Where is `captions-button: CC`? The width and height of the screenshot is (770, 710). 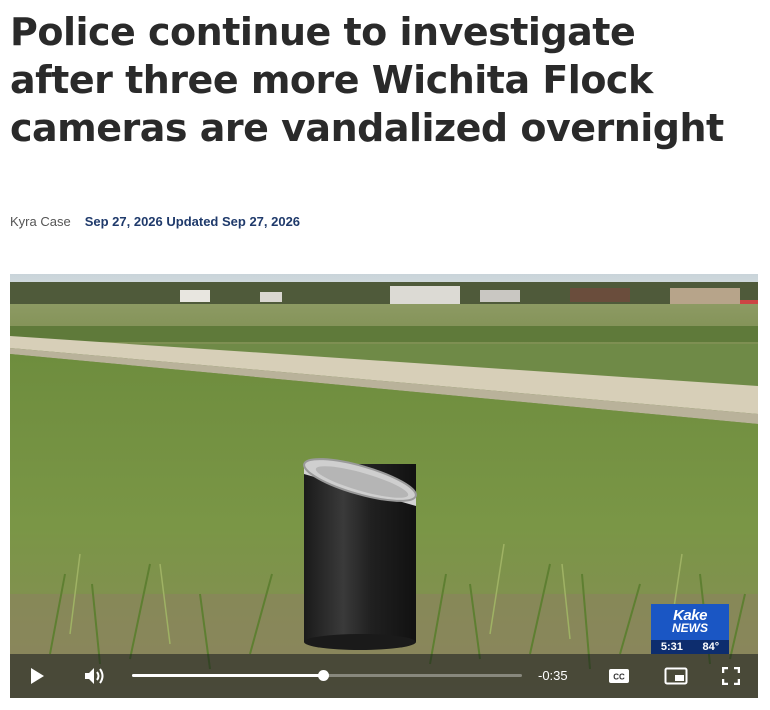 captions-button: CC is located at coordinates (619, 676).